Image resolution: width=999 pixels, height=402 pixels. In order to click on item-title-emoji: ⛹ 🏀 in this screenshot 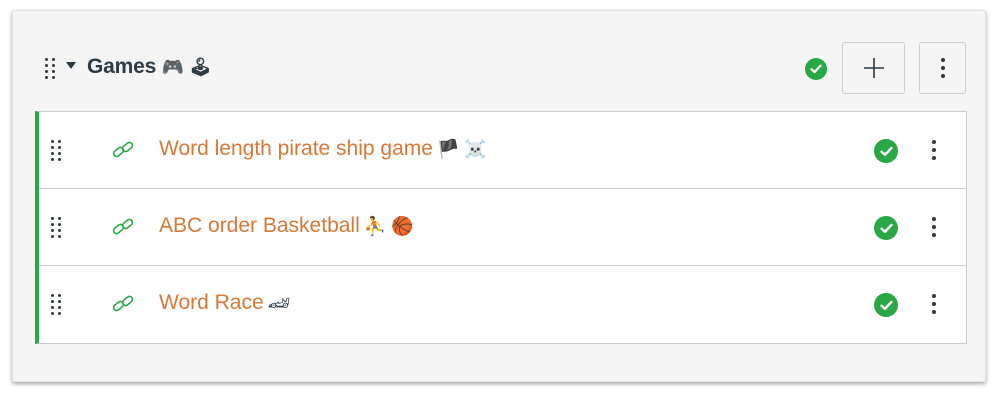, I will do `click(388, 226)`.